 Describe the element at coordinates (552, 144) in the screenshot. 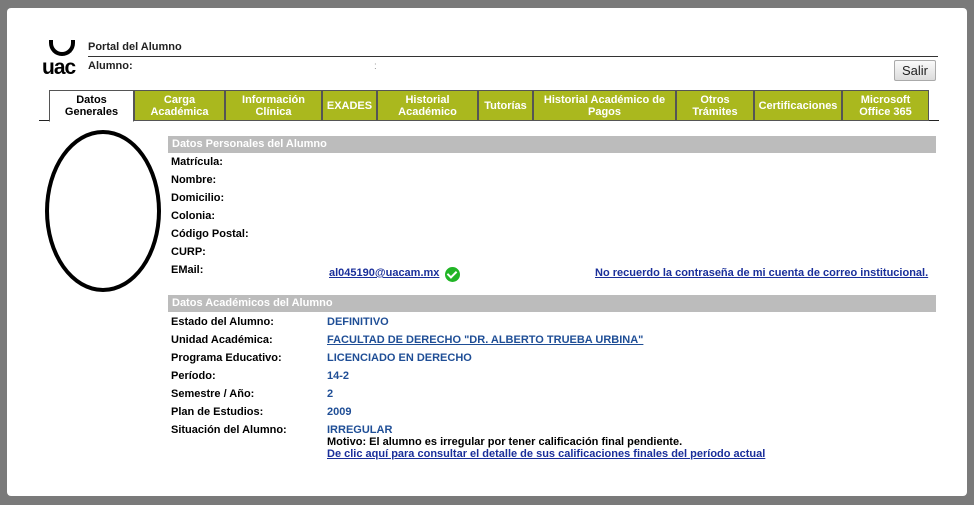

I see `personal-section-header: Datos Personales del Alumno` at that location.